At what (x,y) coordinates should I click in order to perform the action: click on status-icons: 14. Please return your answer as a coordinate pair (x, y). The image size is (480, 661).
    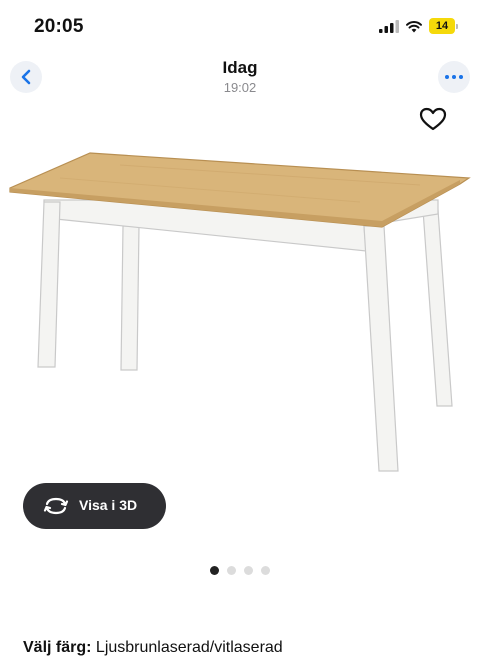
    Looking at the image, I should click on (418, 26).